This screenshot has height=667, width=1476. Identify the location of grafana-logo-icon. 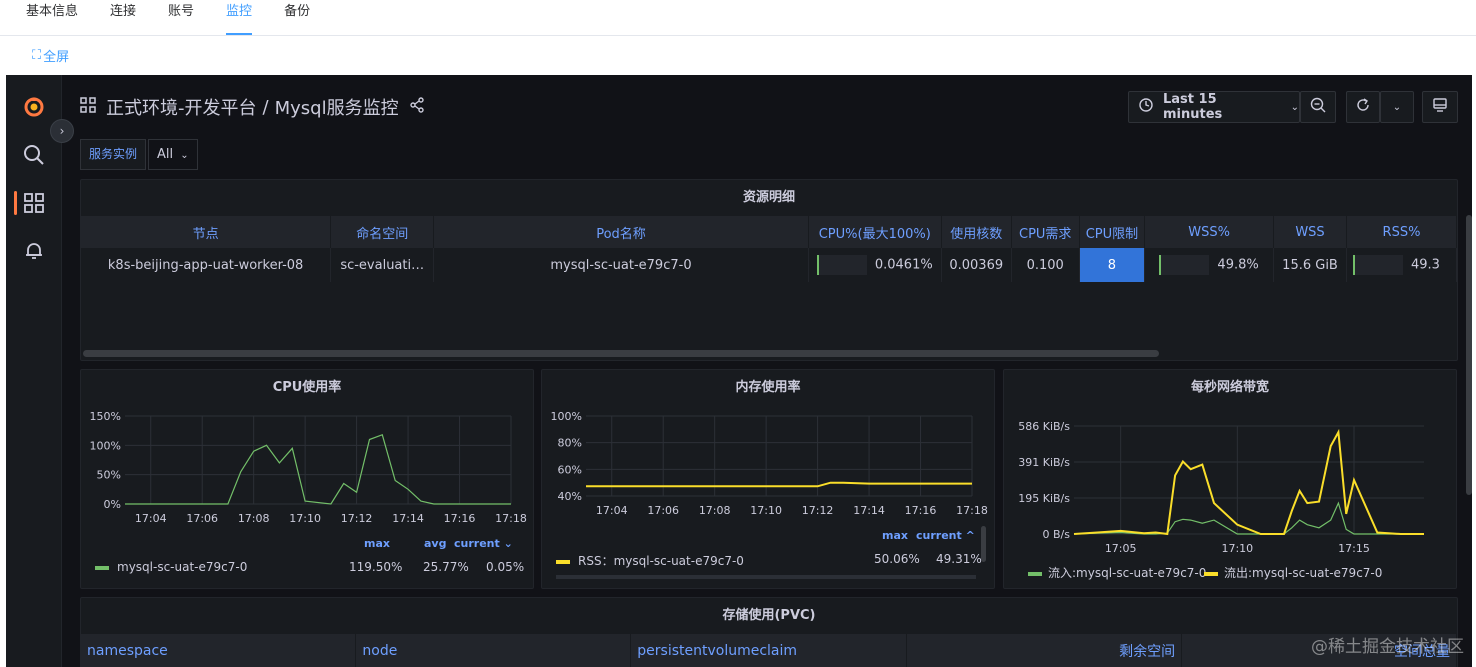
(34, 107).